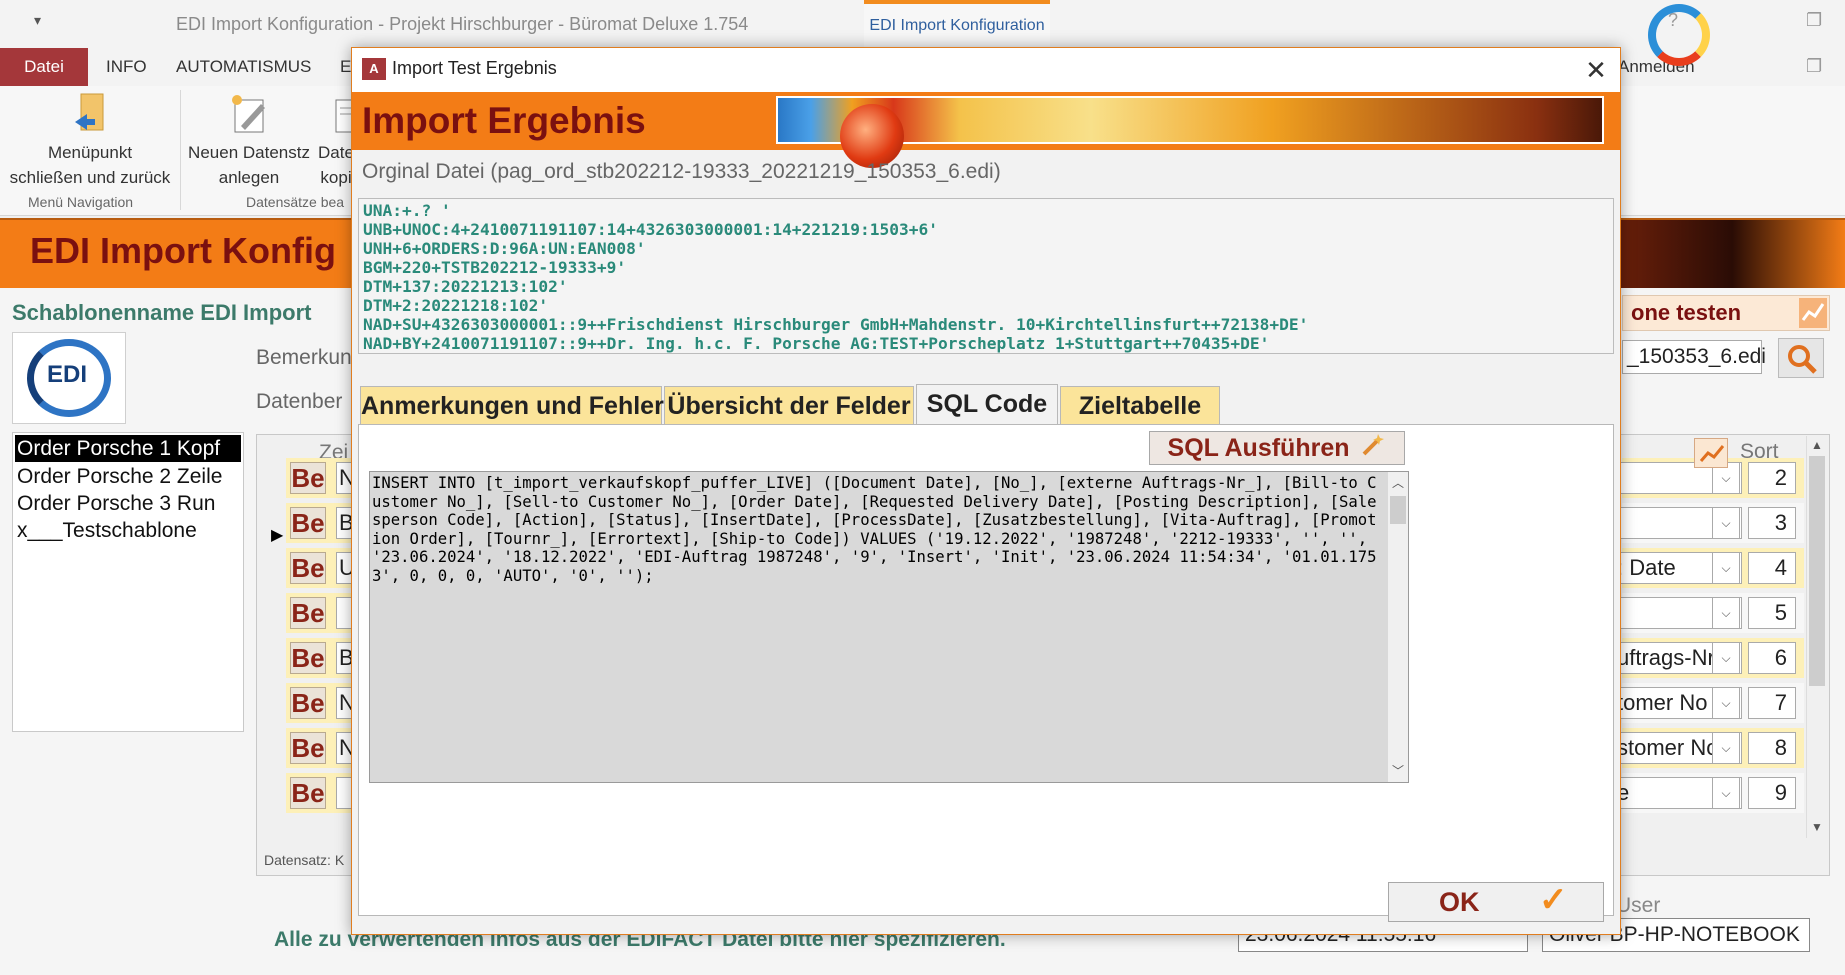 The width and height of the screenshot is (1845, 975). What do you see at coordinates (1772, 793) in the screenshot?
I see `sort-field: 9` at bounding box center [1772, 793].